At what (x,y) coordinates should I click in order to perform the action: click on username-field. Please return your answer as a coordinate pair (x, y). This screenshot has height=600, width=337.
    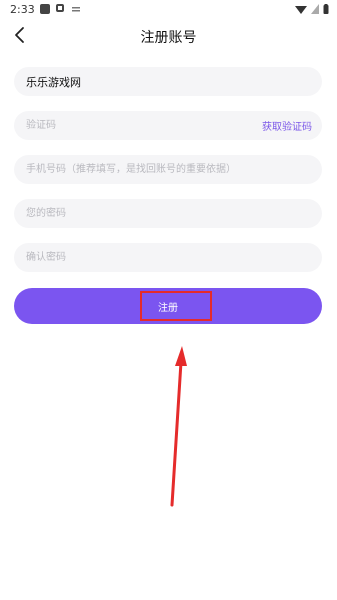
    Looking at the image, I should click on (168, 81).